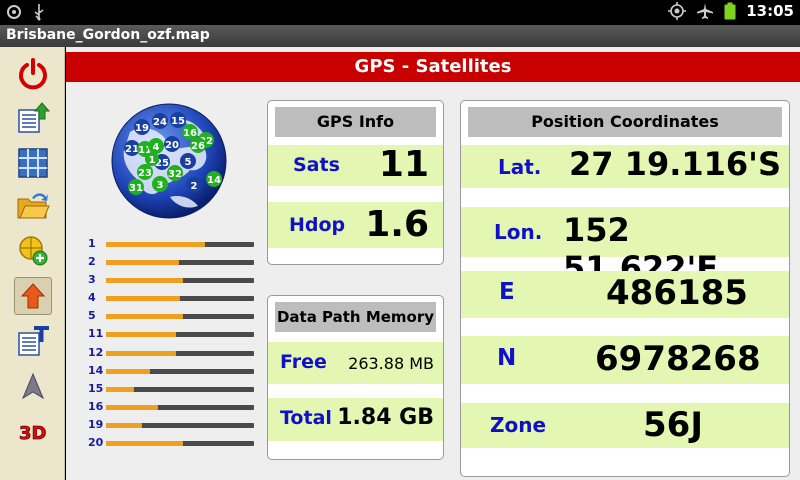 Image resolution: width=800 pixels, height=480 pixels. What do you see at coordinates (520, 167) in the screenshot?
I see `lat-label: Lat.` at bounding box center [520, 167].